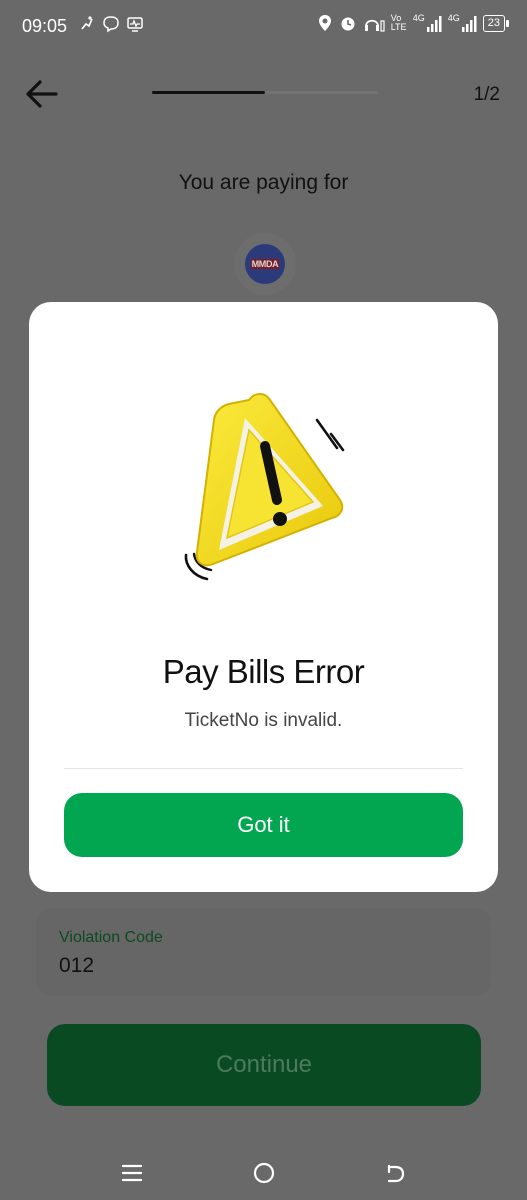  Describe the element at coordinates (496, 23) in the screenshot. I see `battery-icon: 23` at that location.